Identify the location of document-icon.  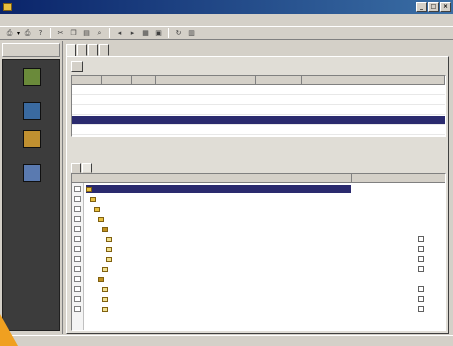
(32, 111).